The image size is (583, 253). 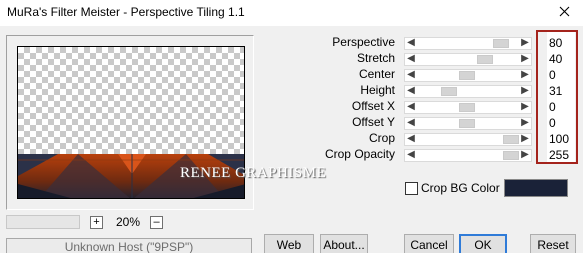 I want to click on param-offset-y: Offset Y ◀ ▶, so click(x=420, y=123).